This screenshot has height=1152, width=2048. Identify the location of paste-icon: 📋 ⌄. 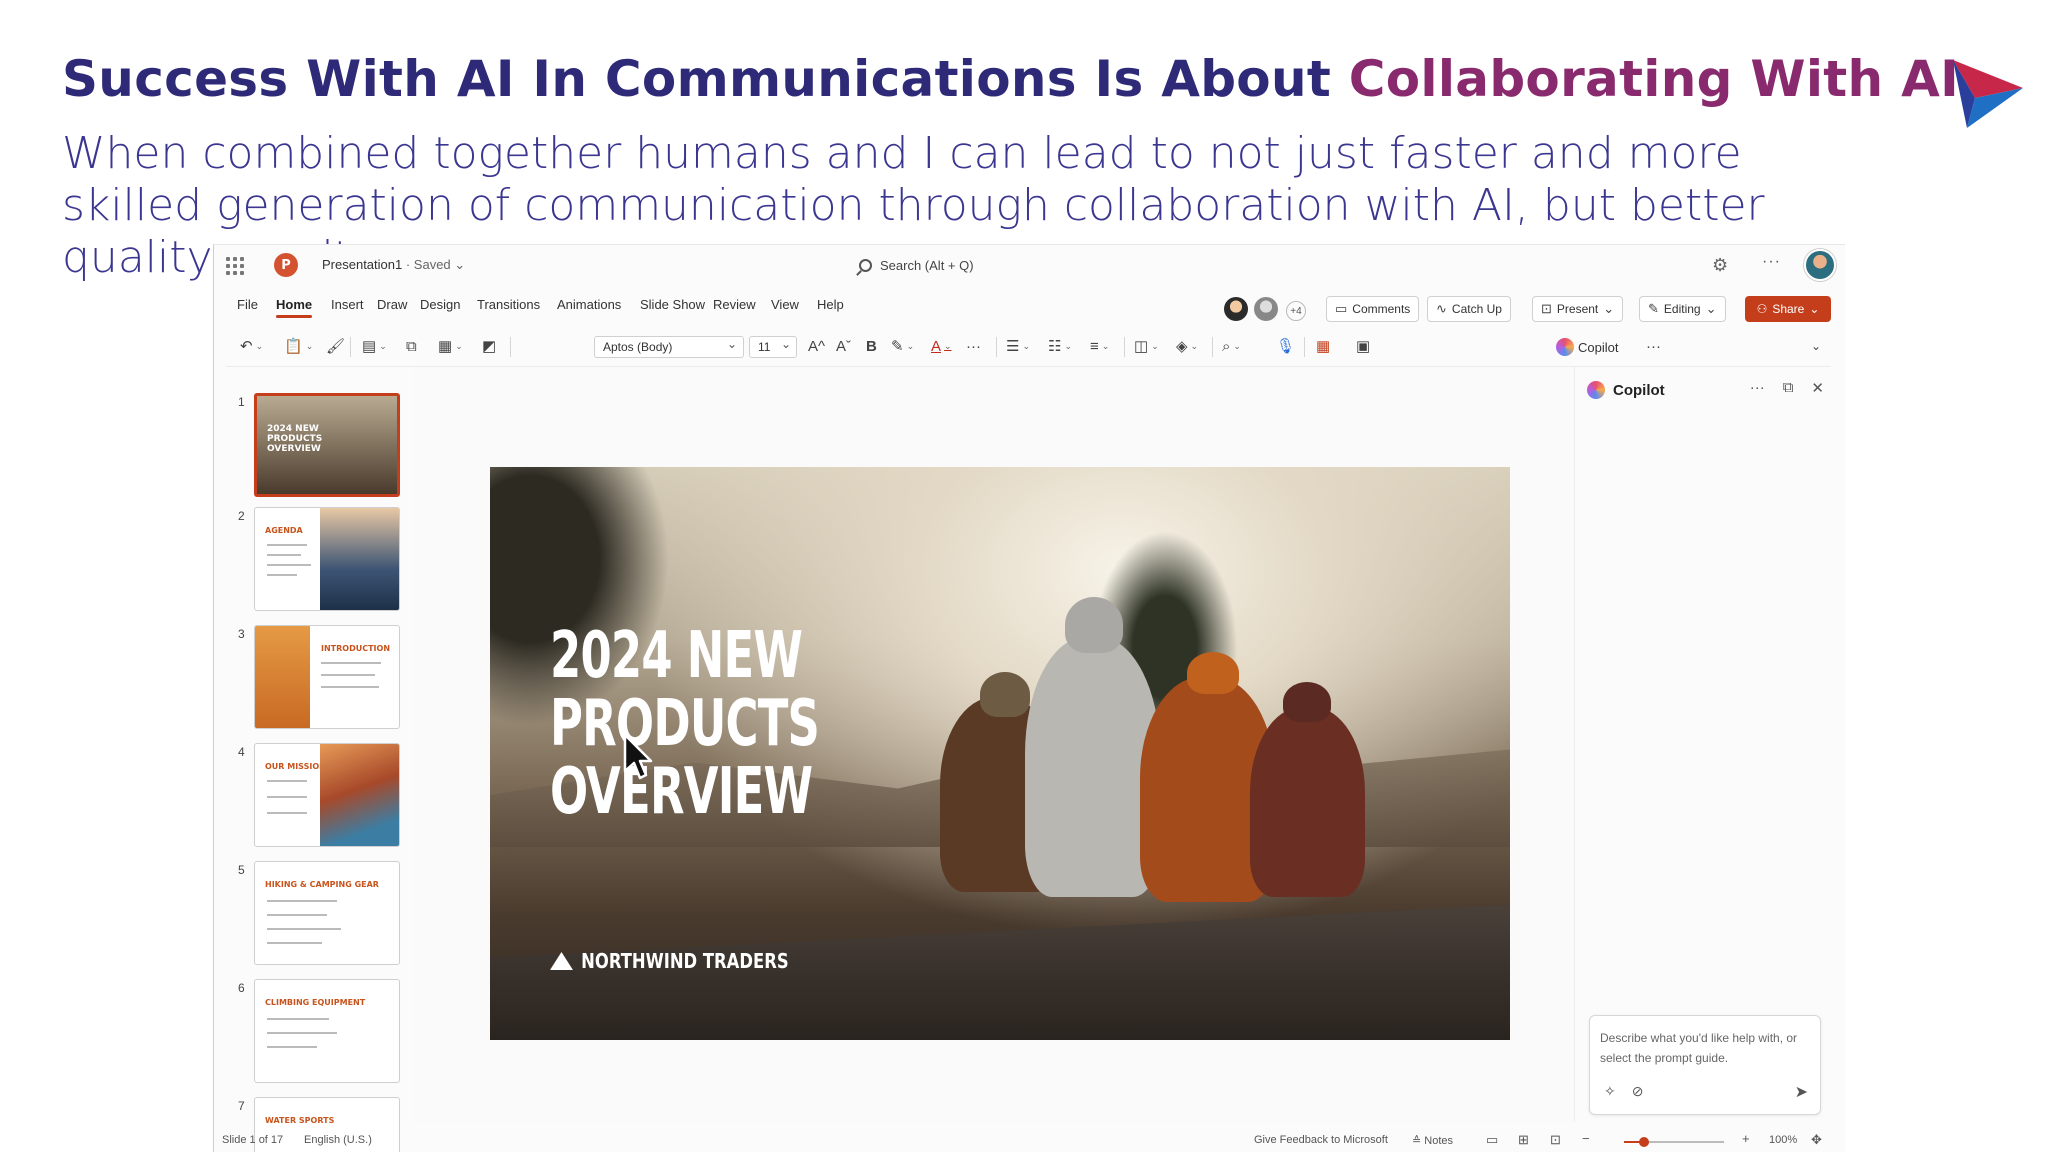
(298, 346).